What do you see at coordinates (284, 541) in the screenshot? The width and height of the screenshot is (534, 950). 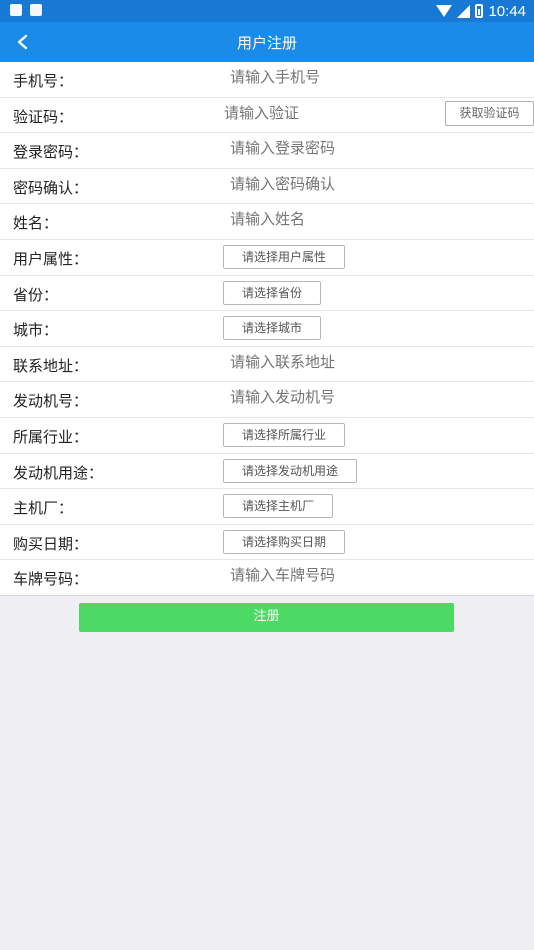 I see `purchase-date-select: 请选择购买日期` at bounding box center [284, 541].